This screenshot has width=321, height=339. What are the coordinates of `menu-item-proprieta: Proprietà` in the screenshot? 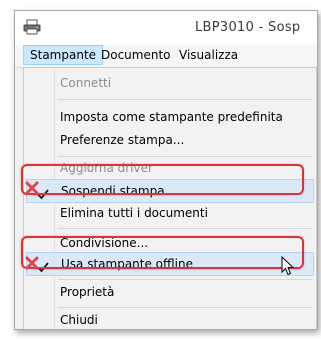 It's located at (170, 292).